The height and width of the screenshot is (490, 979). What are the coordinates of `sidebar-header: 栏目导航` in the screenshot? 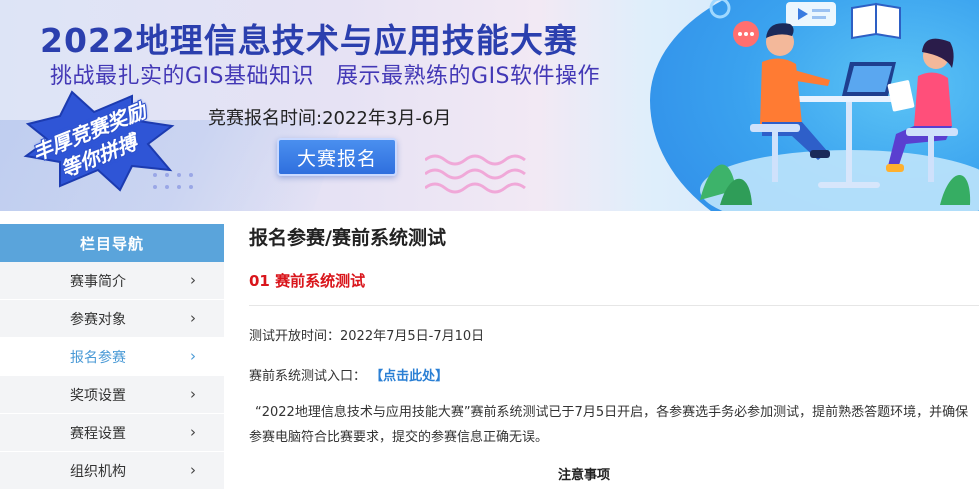 It's located at (112, 243).